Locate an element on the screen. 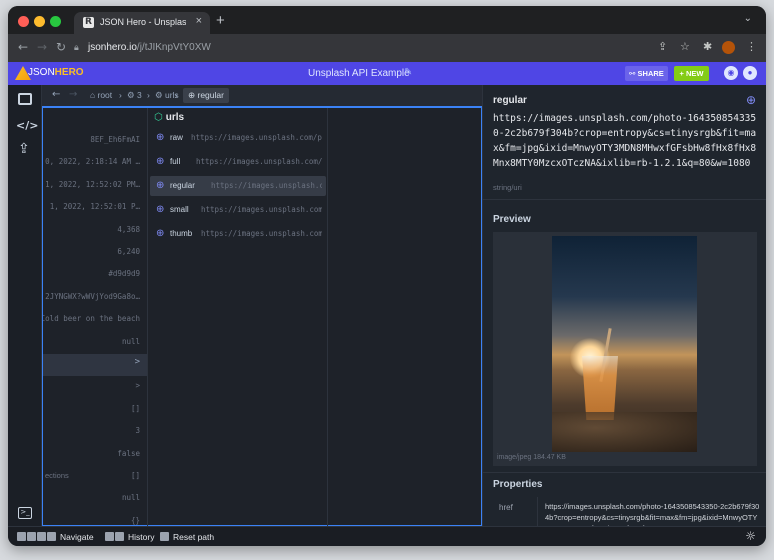 This screenshot has width=774, height=560. column-row-value: Cold beer on the beach is located at coordinates (91, 319).